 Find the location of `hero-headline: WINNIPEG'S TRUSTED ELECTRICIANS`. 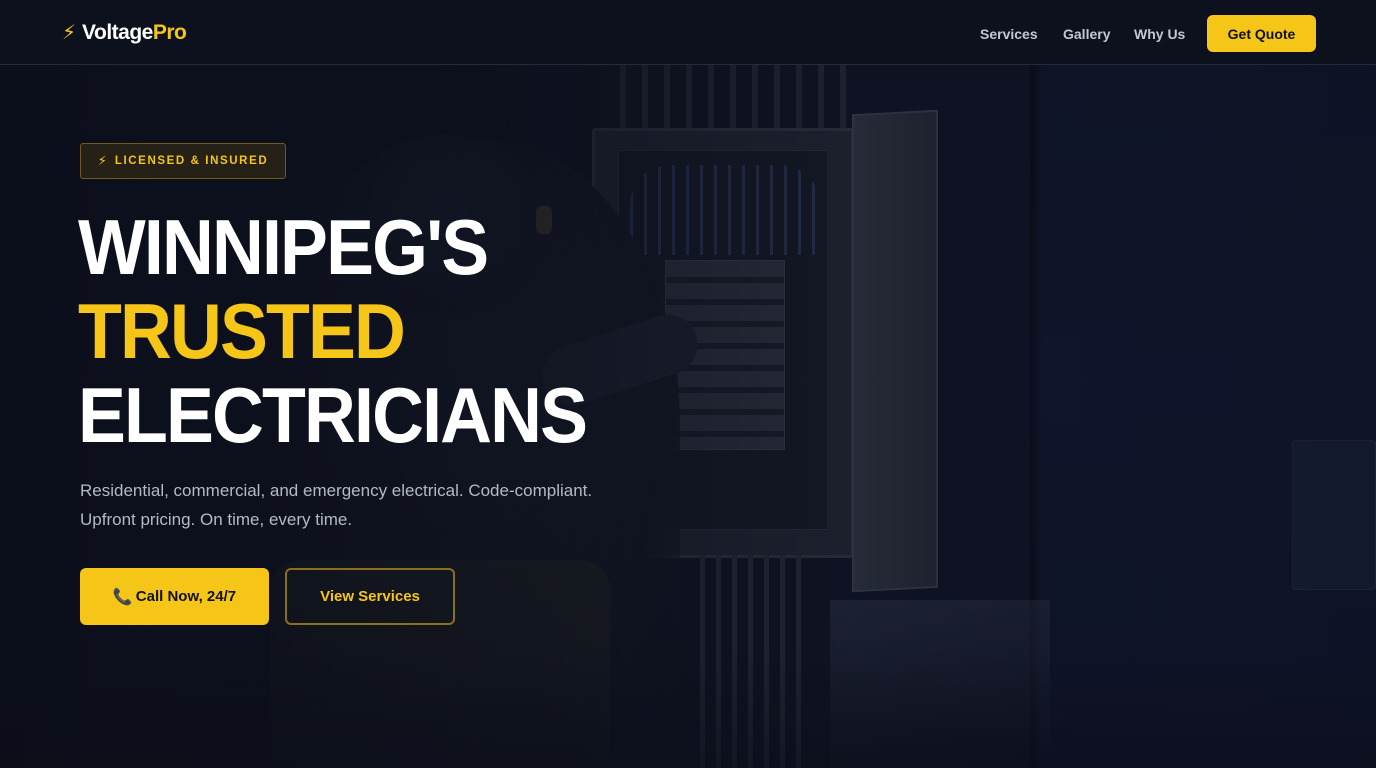

hero-headline: WINNIPEG'S TRUSTED ELECTRICIANS is located at coordinates (333, 331).